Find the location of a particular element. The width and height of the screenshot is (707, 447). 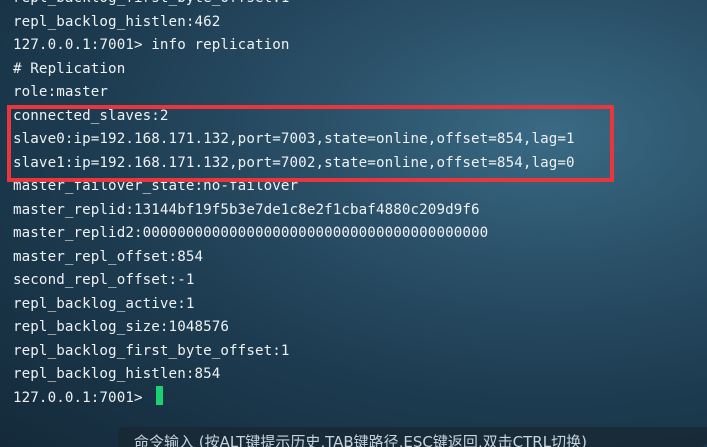

terminal-line: connected_slaves:2 is located at coordinates (91, 115).